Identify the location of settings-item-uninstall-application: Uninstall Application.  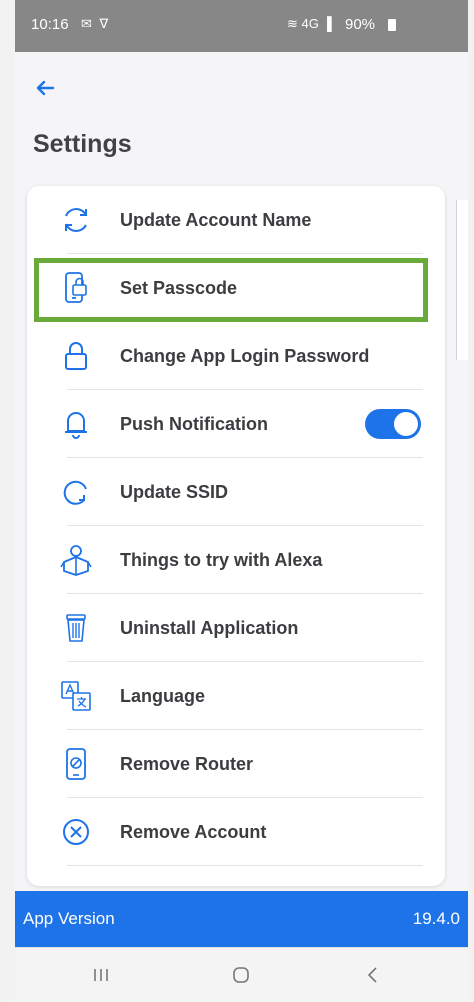
(235, 628).